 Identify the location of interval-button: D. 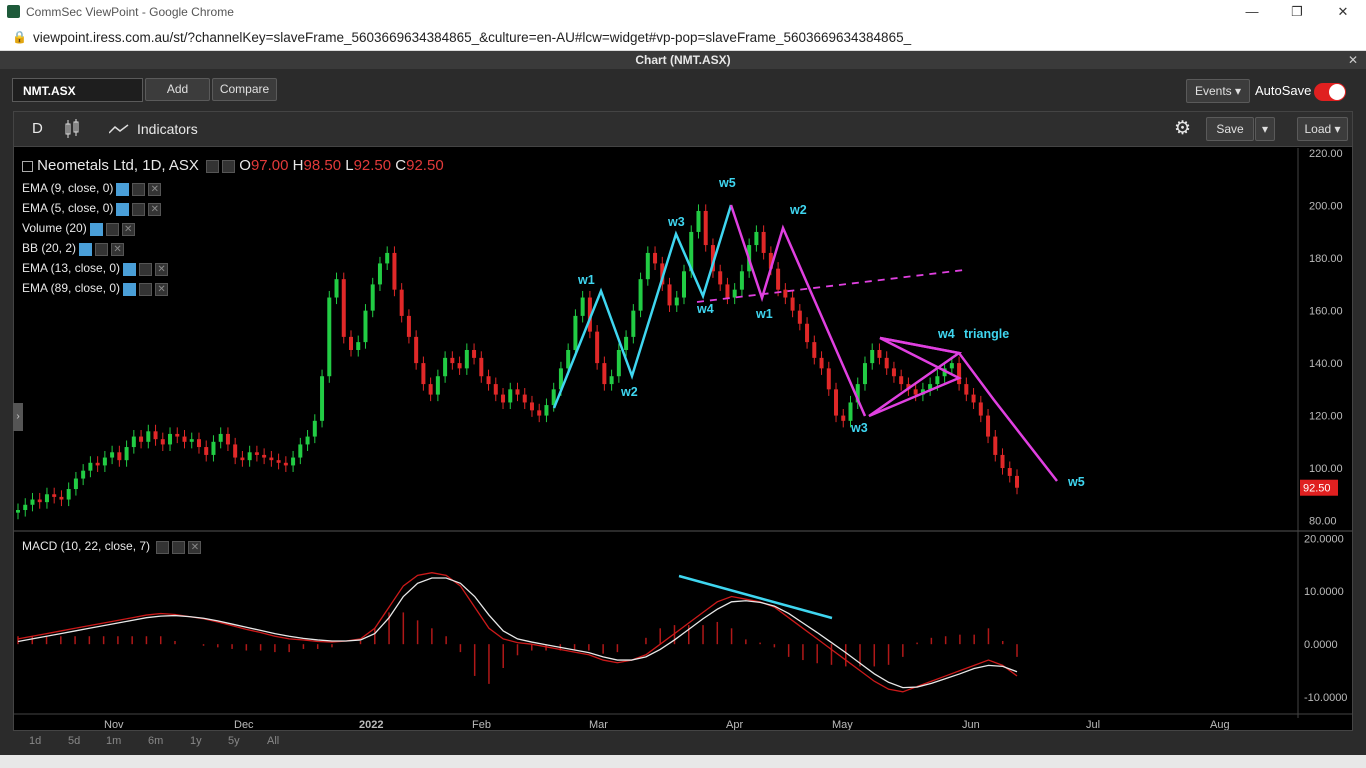
(37, 128).